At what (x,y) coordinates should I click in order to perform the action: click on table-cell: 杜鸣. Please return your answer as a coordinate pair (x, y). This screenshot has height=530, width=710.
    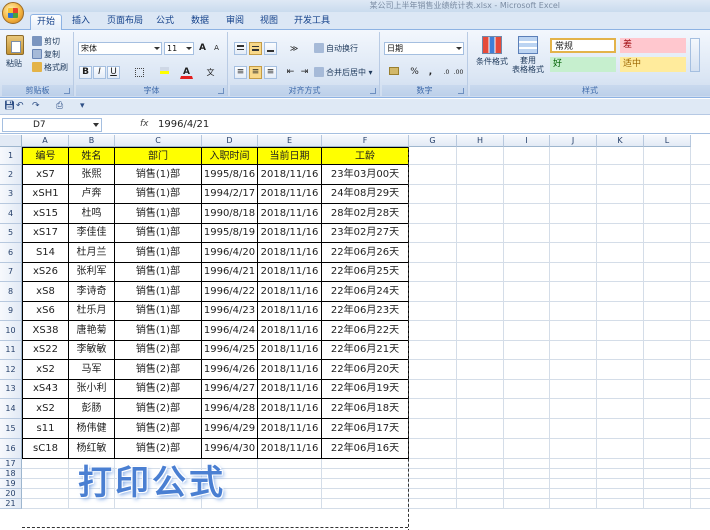
    Looking at the image, I should click on (92, 214).